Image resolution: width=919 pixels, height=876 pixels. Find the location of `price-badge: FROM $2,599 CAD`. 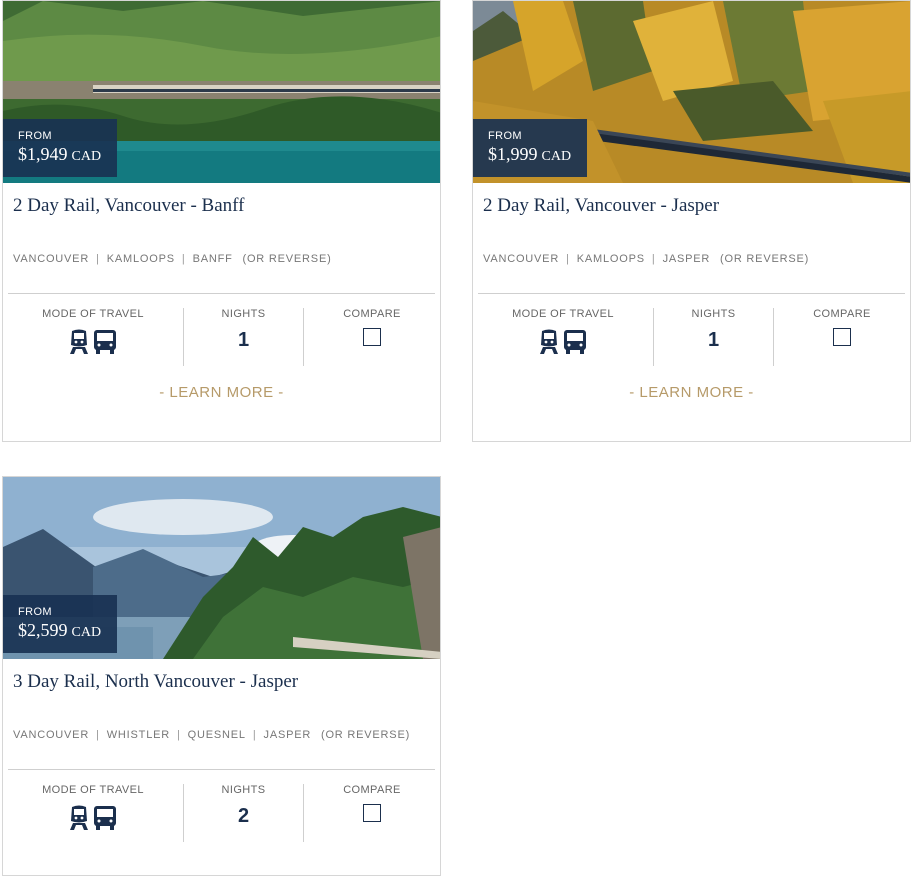

price-badge: FROM $2,599 CAD is located at coordinates (60, 624).